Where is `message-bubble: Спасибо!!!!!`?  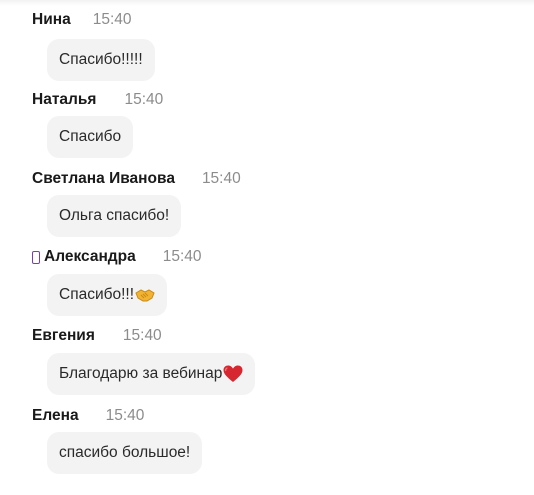 message-bubble: Спасибо!!!!! is located at coordinates (101, 60).